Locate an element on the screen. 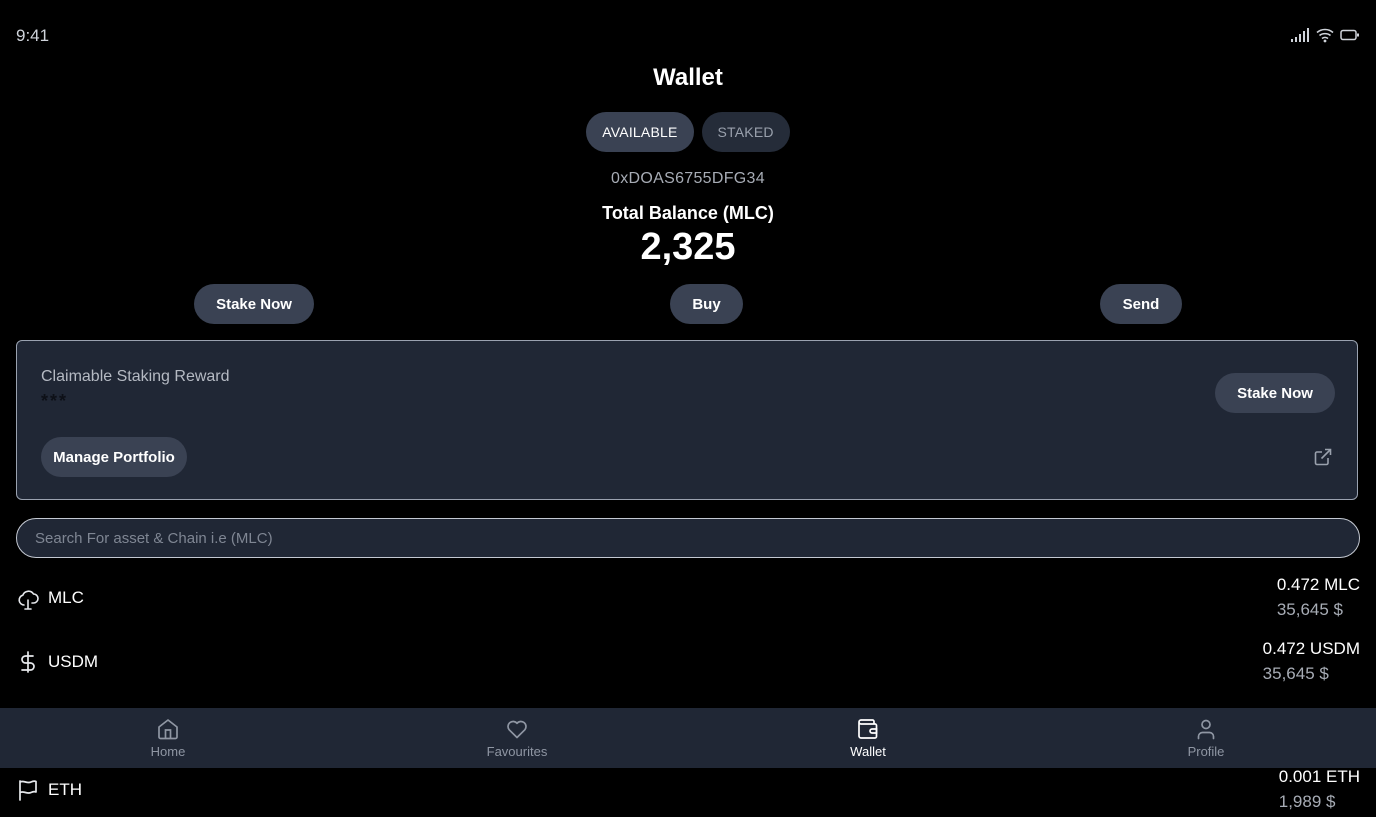 Image resolution: width=1376 pixels, height=817 pixels. cloud-icon is located at coordinates (28, 600).